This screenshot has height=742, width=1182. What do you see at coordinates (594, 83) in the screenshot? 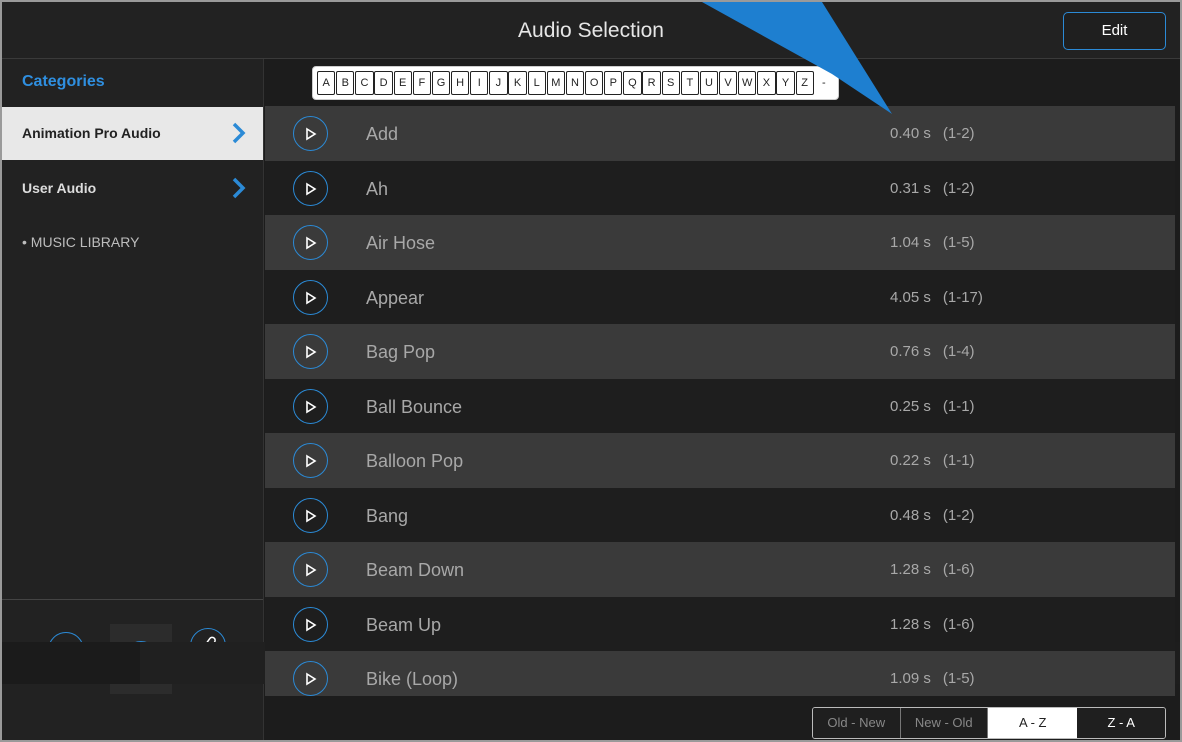
I see `alphabet-letter: O` at bounding box center [594, 83].